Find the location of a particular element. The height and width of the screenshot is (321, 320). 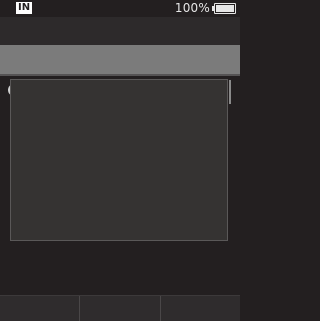

softkey-bar is located at coordinates (120, 308).